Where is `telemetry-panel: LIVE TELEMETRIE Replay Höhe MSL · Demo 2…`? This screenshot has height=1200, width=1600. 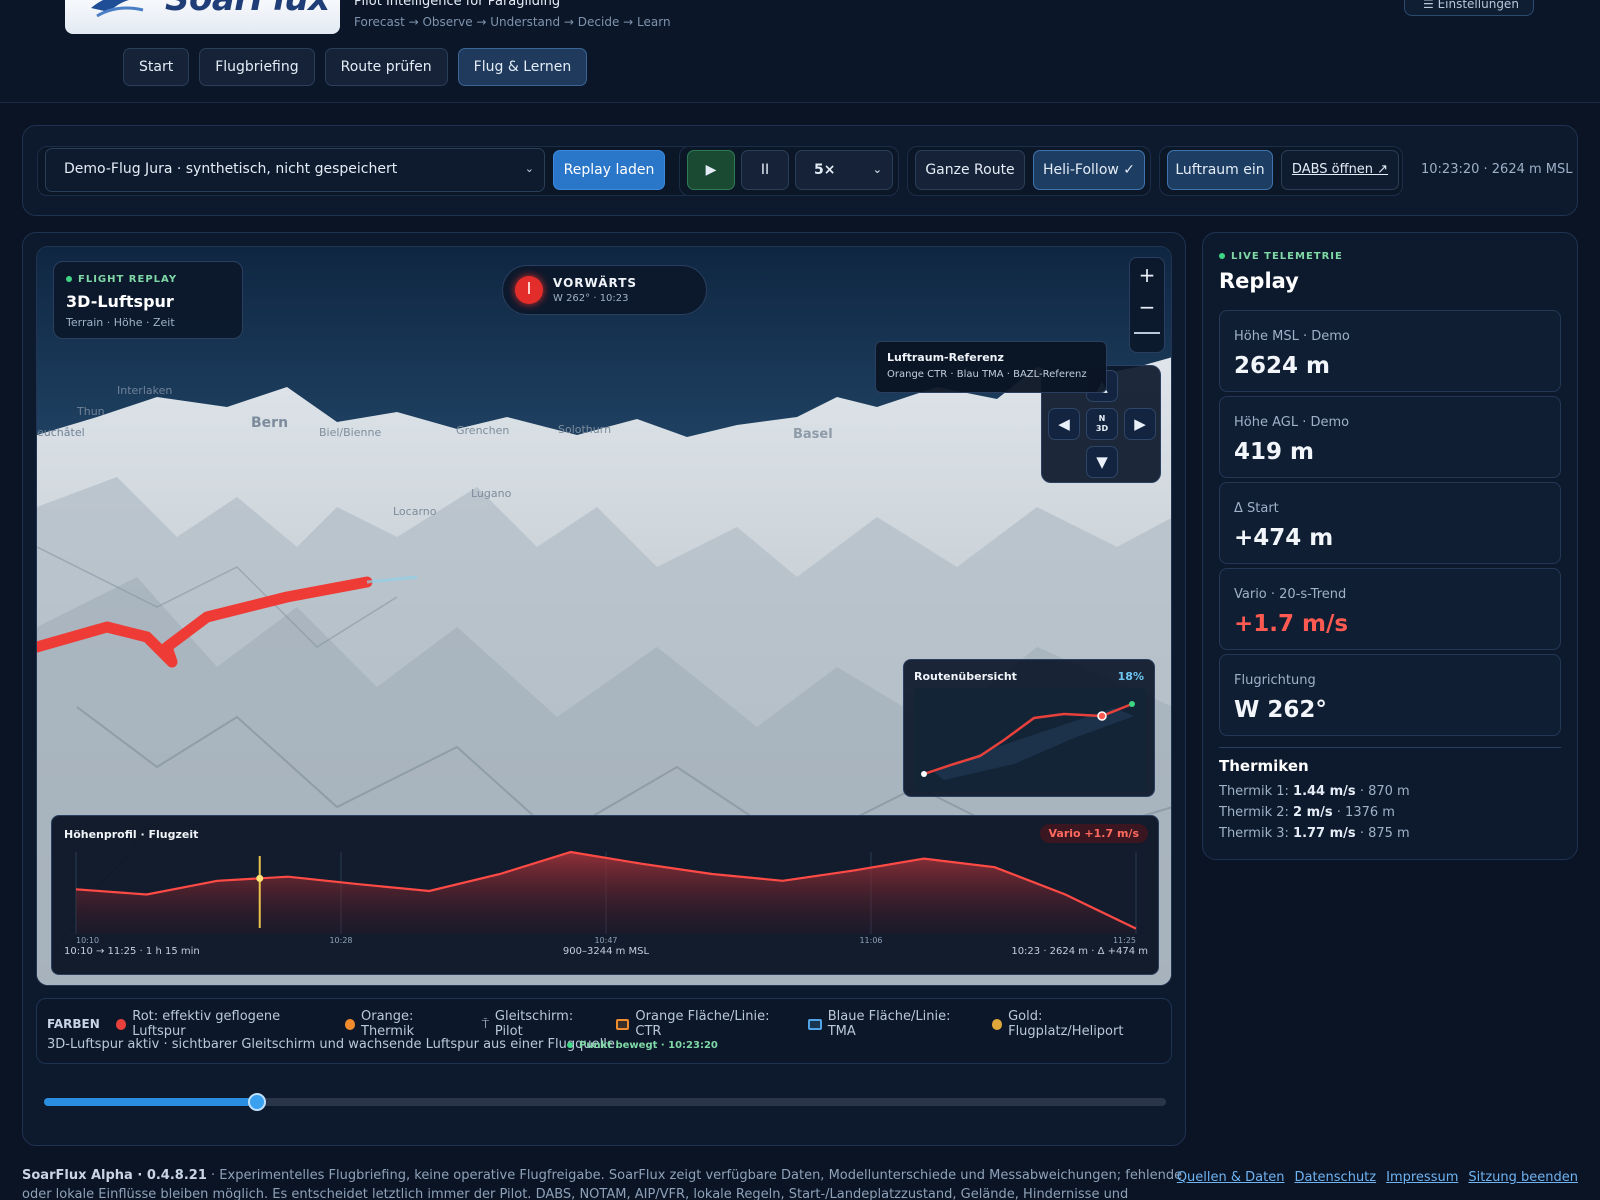
telemetry-panel: LIVE TELEMETRIE Replay Höhe MSL · Demo 2… is located at coordinates (1390, 546).